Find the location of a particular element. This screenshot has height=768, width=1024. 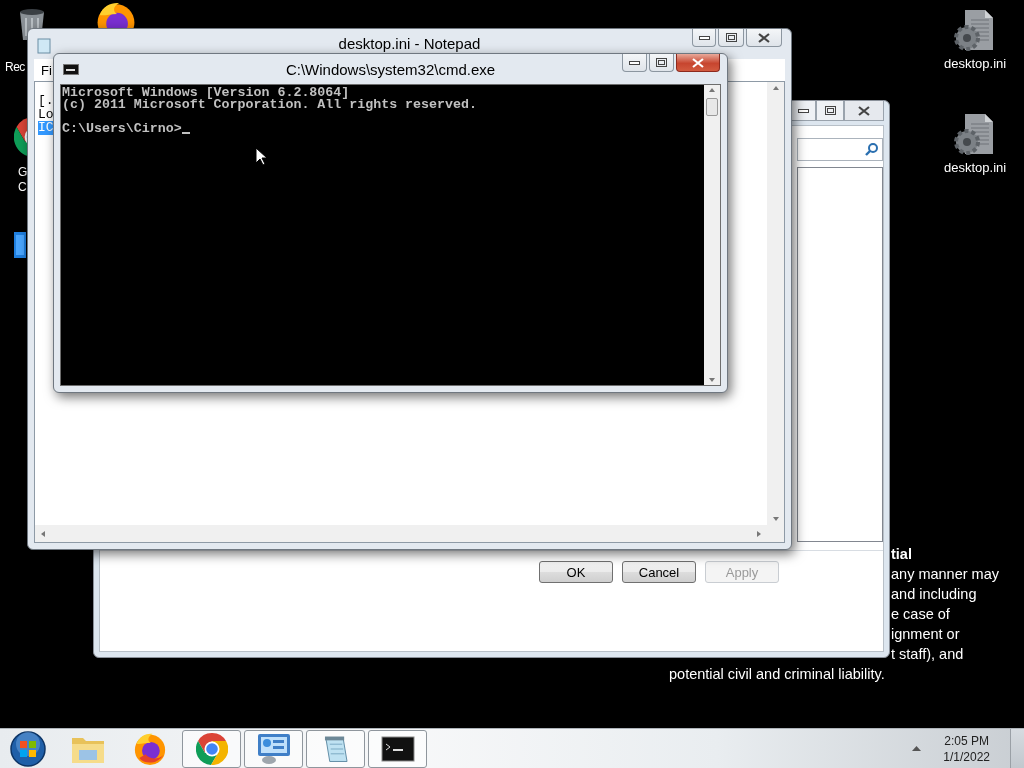

search-field is located at coordinates (840, 149).